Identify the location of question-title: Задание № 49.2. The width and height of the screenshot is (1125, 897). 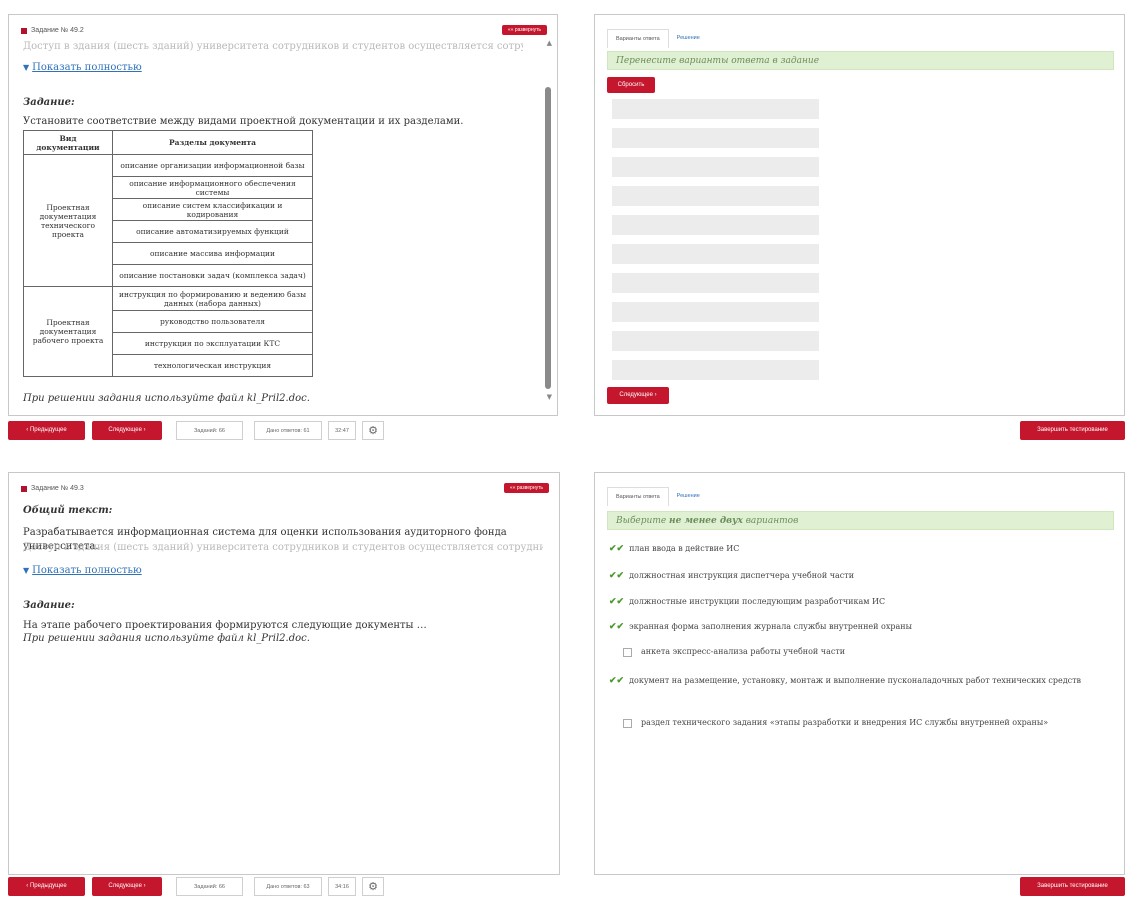
(52, 30).